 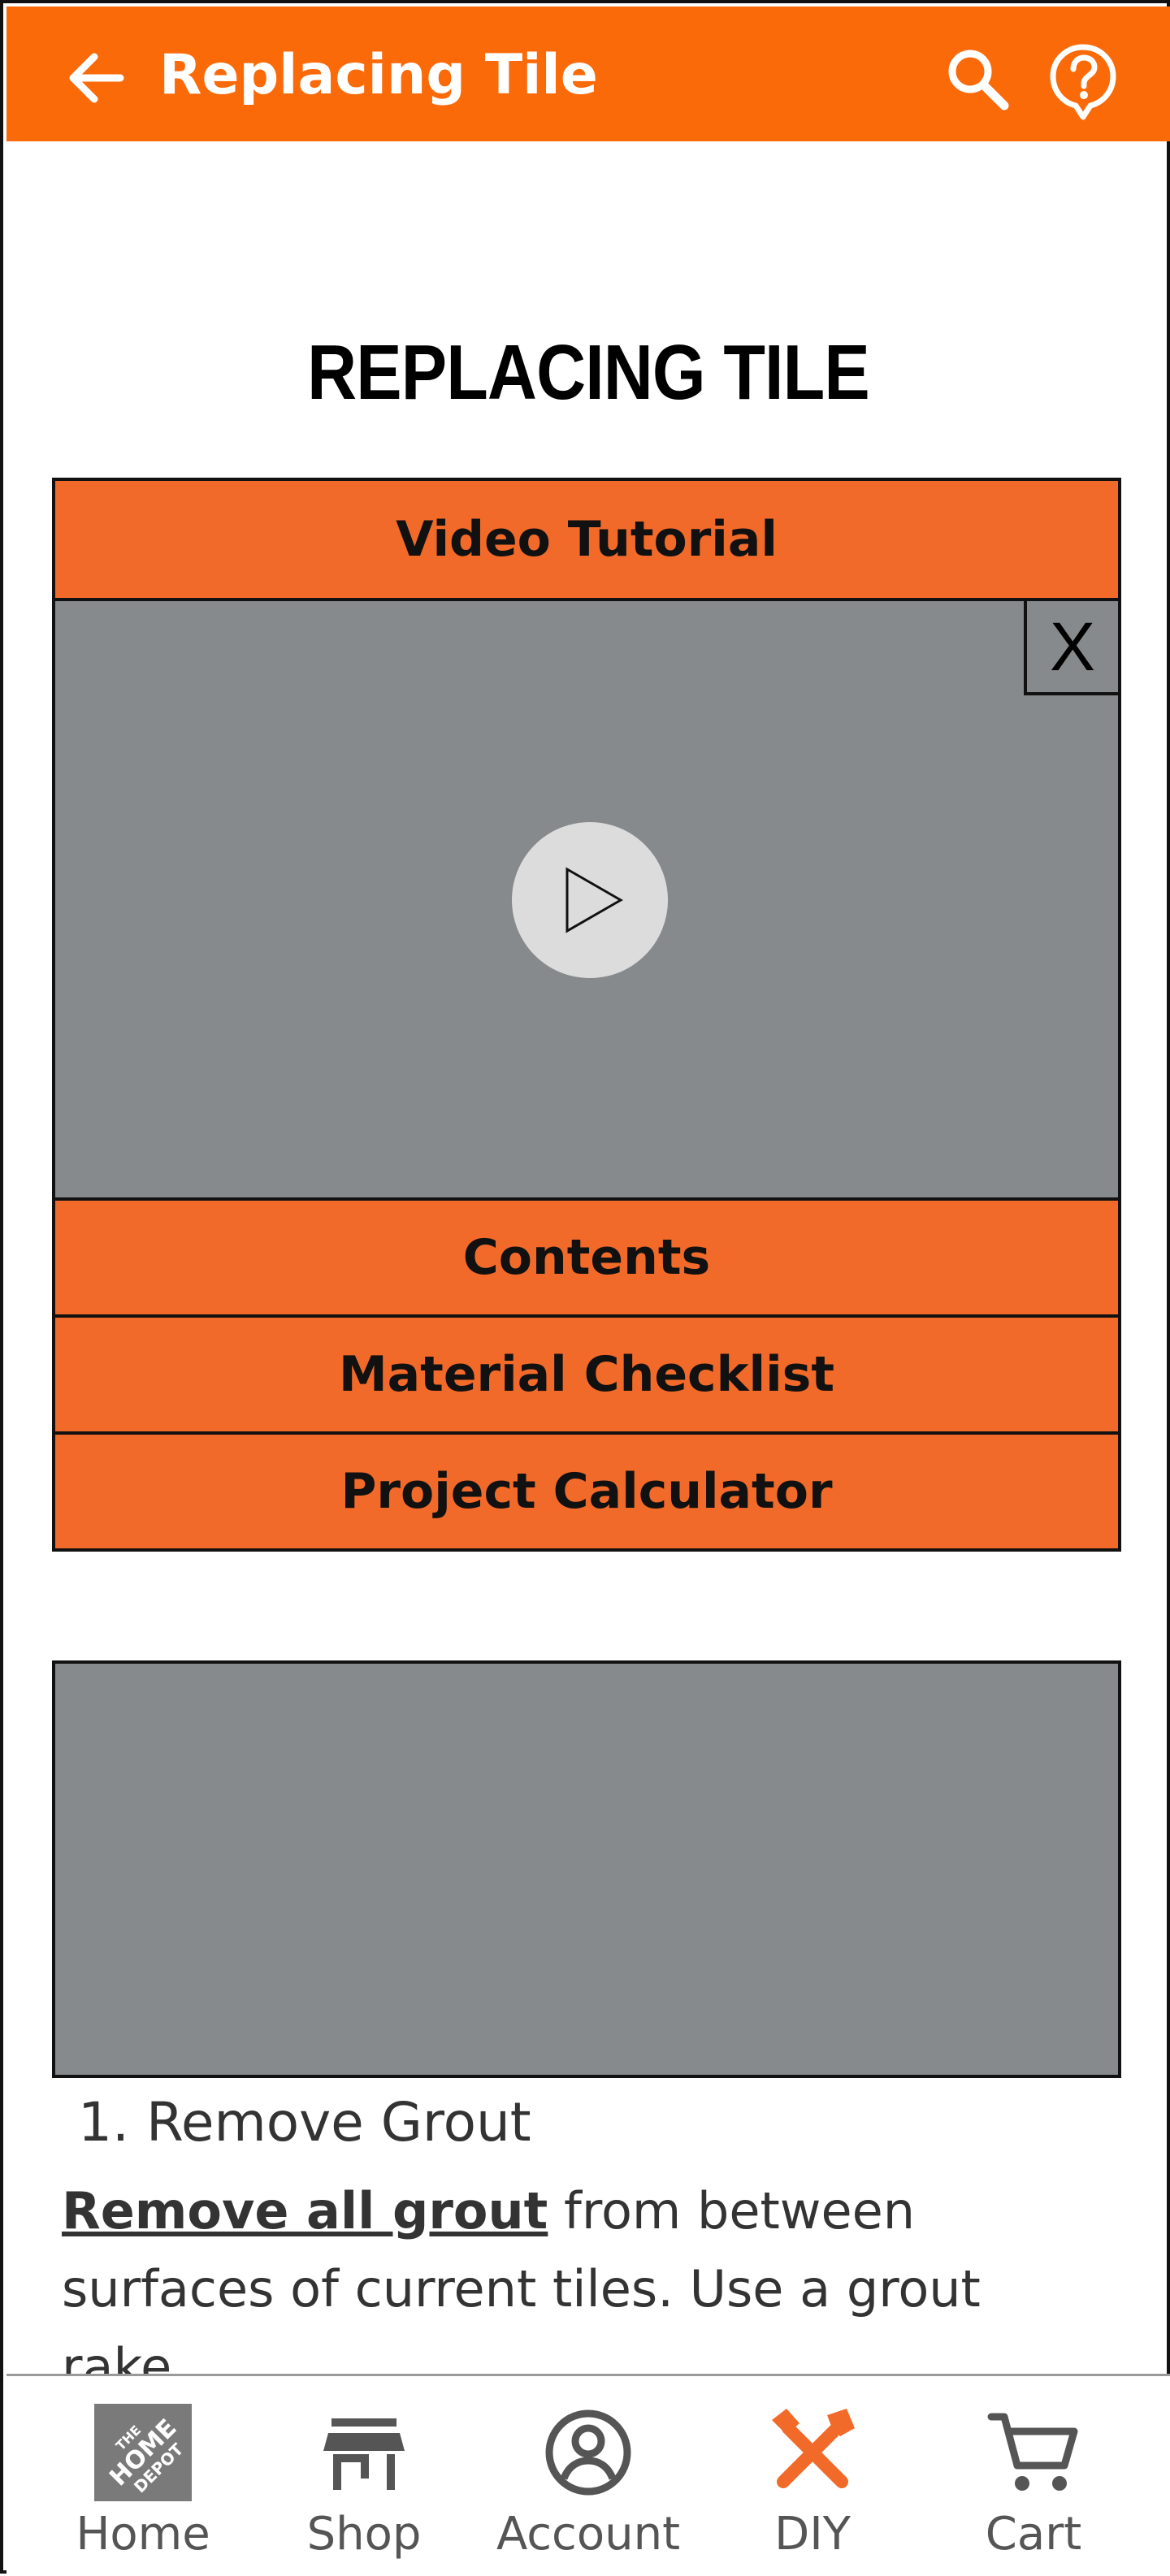 I want to click on project-calculator-header: Project Calculator, so click(x=587, y=1489).